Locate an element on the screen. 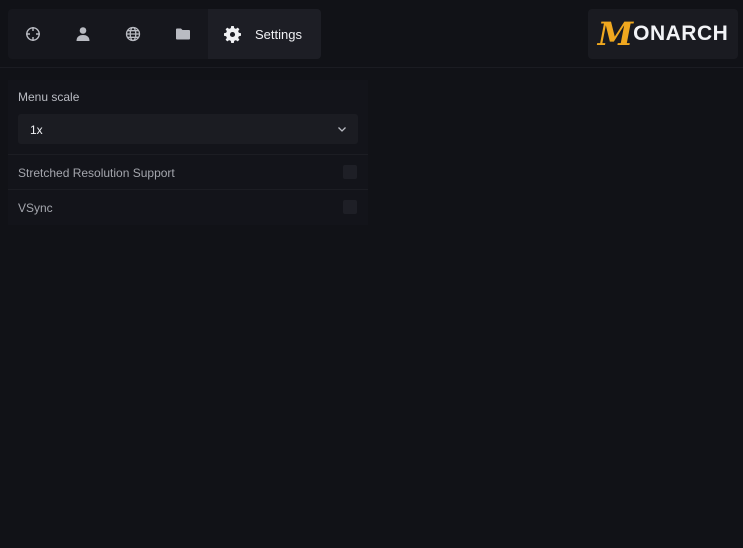  chevron-down-icon is located at coordinates (342, 129).